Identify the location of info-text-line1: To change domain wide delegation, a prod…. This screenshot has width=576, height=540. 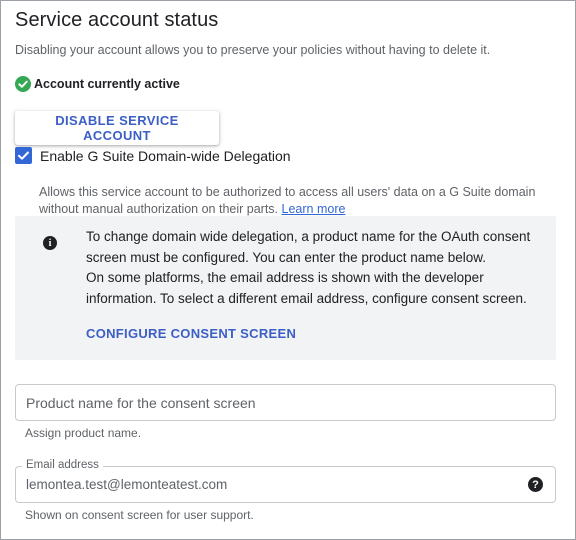
(308, 247).